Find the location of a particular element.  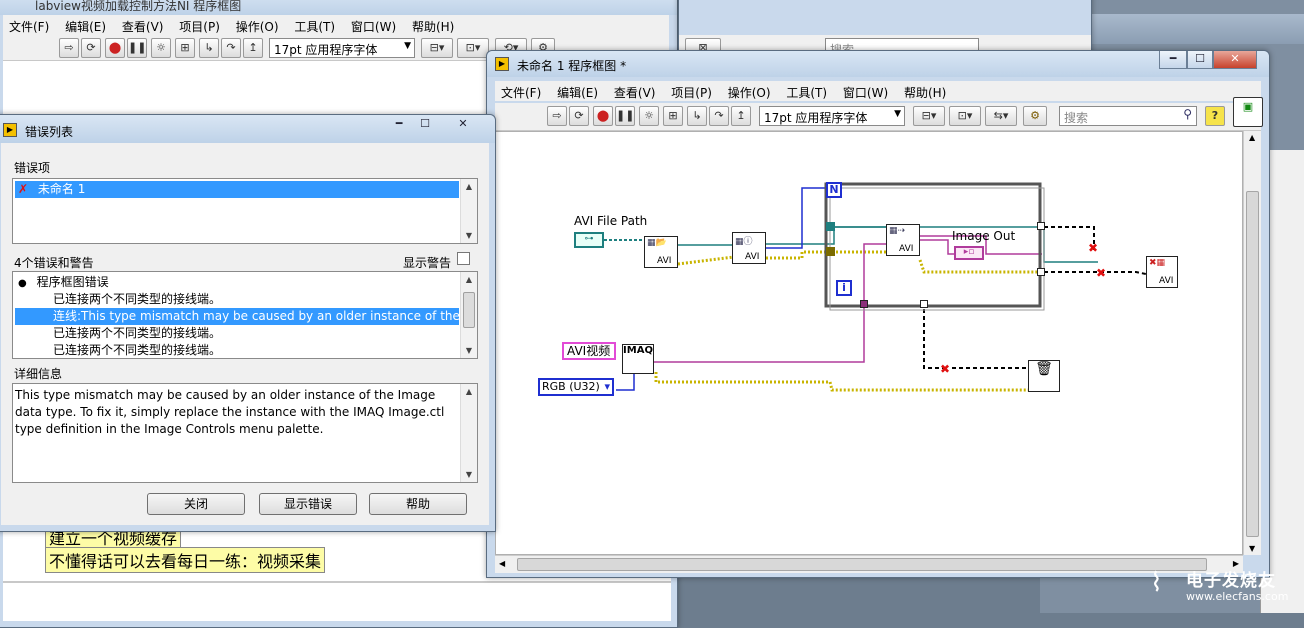

hscroll-thumb is located at coordinates (862, 564).